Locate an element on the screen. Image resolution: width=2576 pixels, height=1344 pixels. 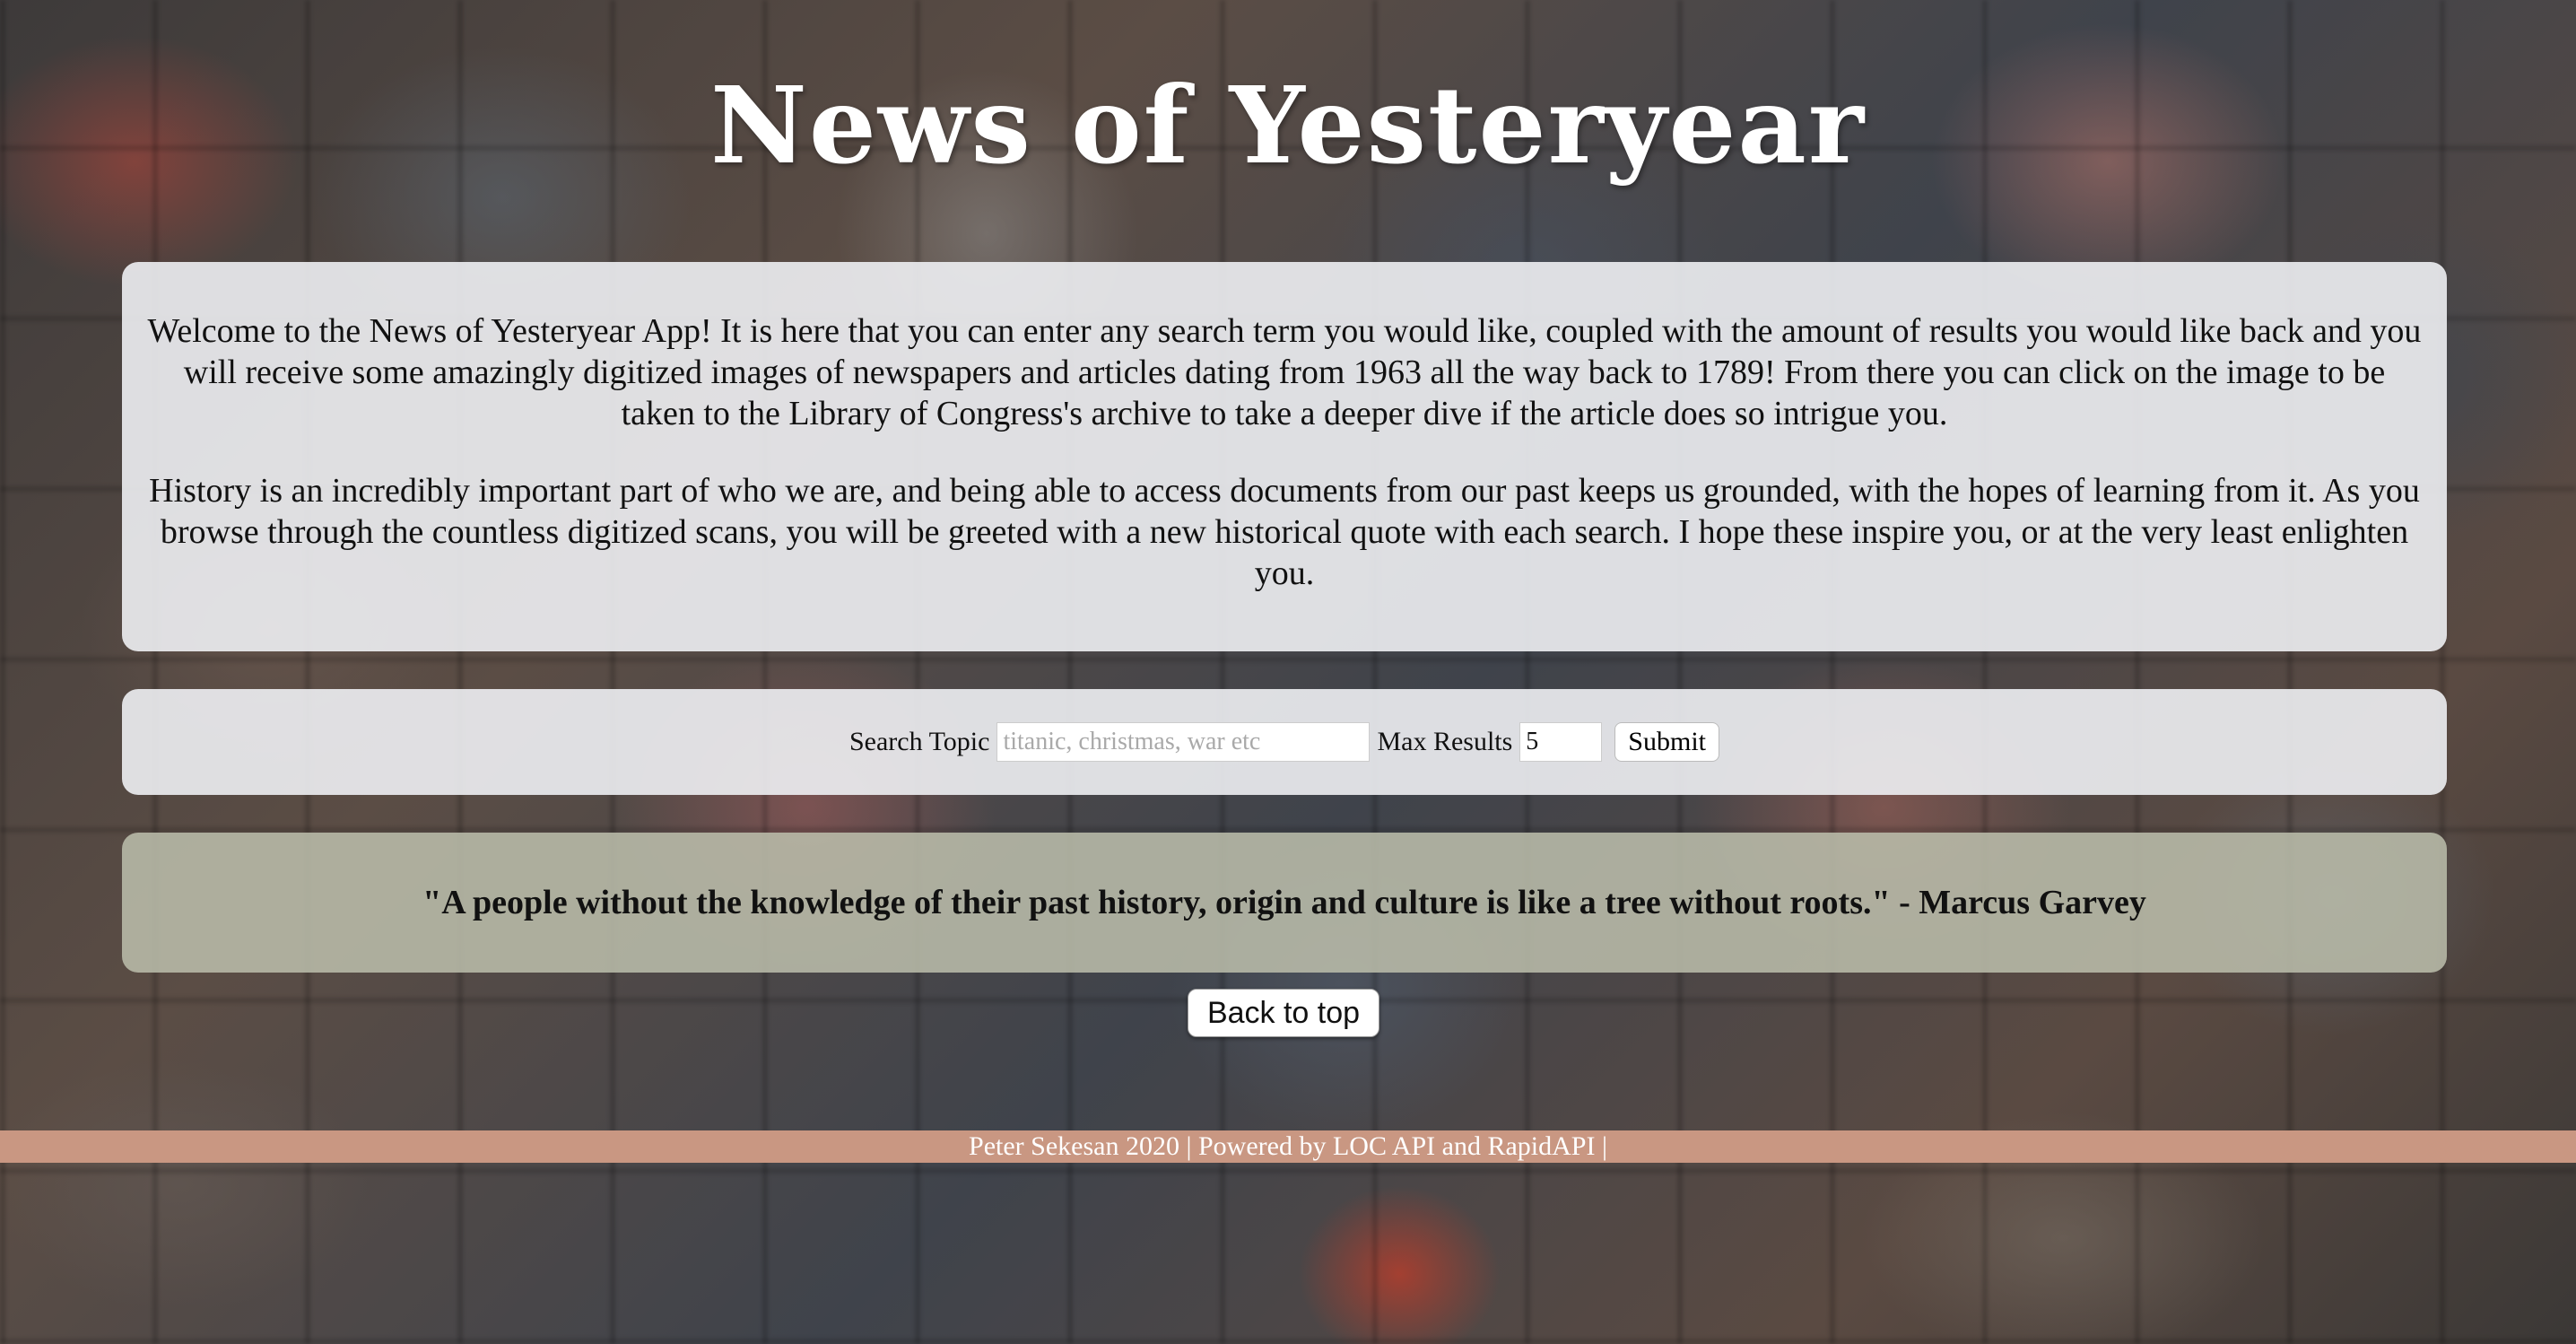
back-to-top-button: Back to top is located at coordinates (1283, 1013).